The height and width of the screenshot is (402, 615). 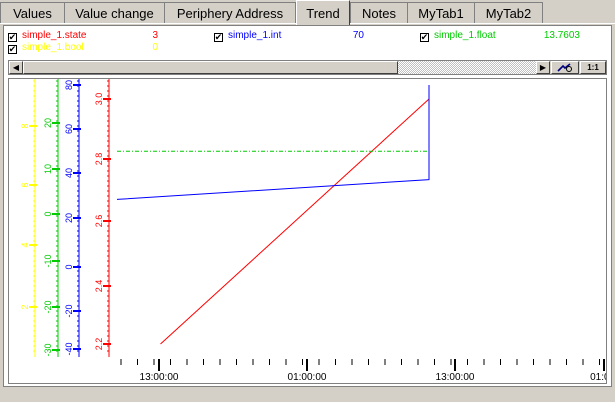 What do you see at coordinates (307, 377) in the screenshot?
I see `x-axis-tick-label: 01:00:00` at bounding box center [307, 377].